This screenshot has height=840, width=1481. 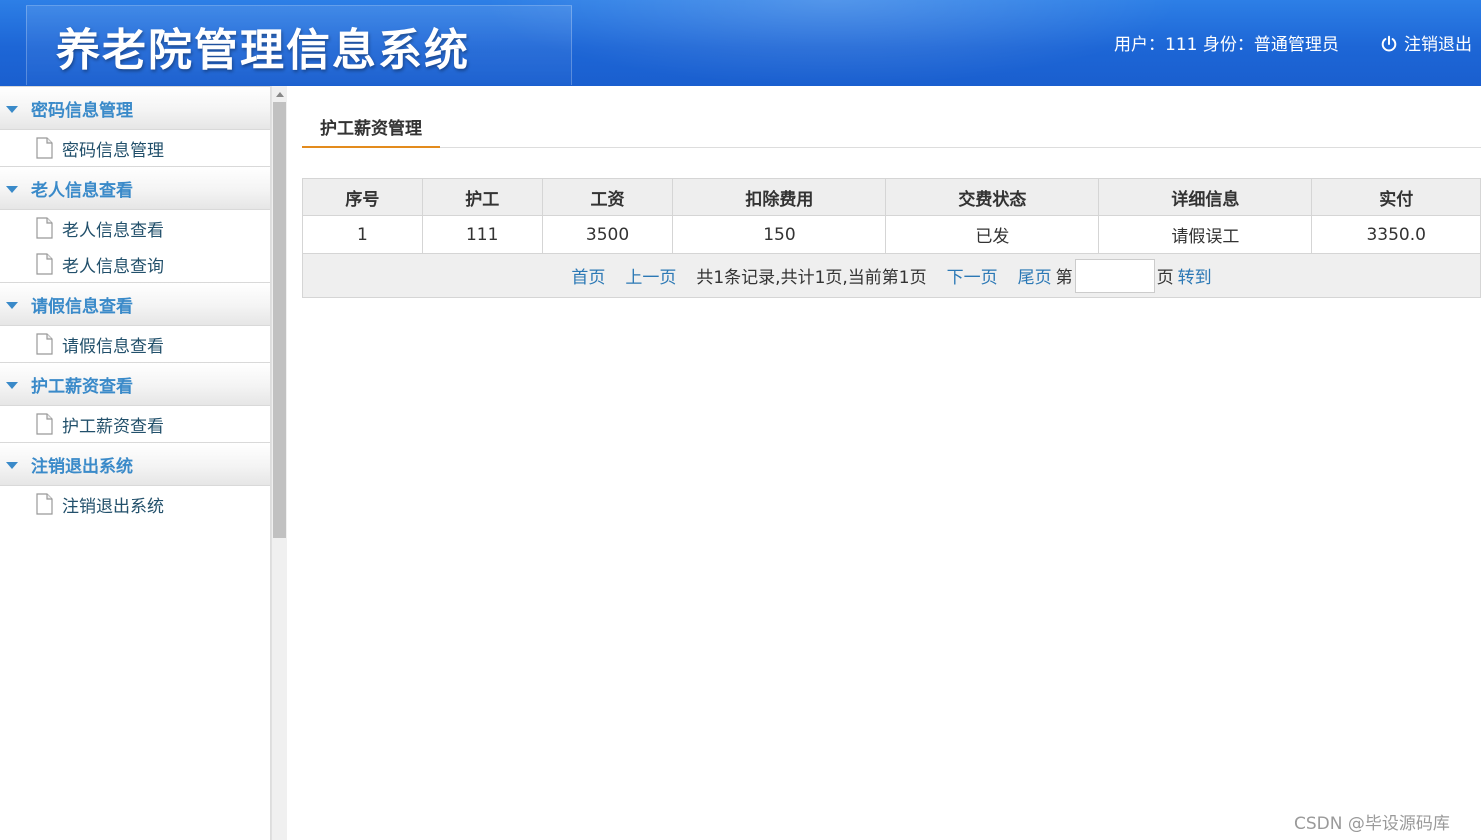 I want to click on menu-group-header-logout: 注销退出系统, so click(x=135, y=464).